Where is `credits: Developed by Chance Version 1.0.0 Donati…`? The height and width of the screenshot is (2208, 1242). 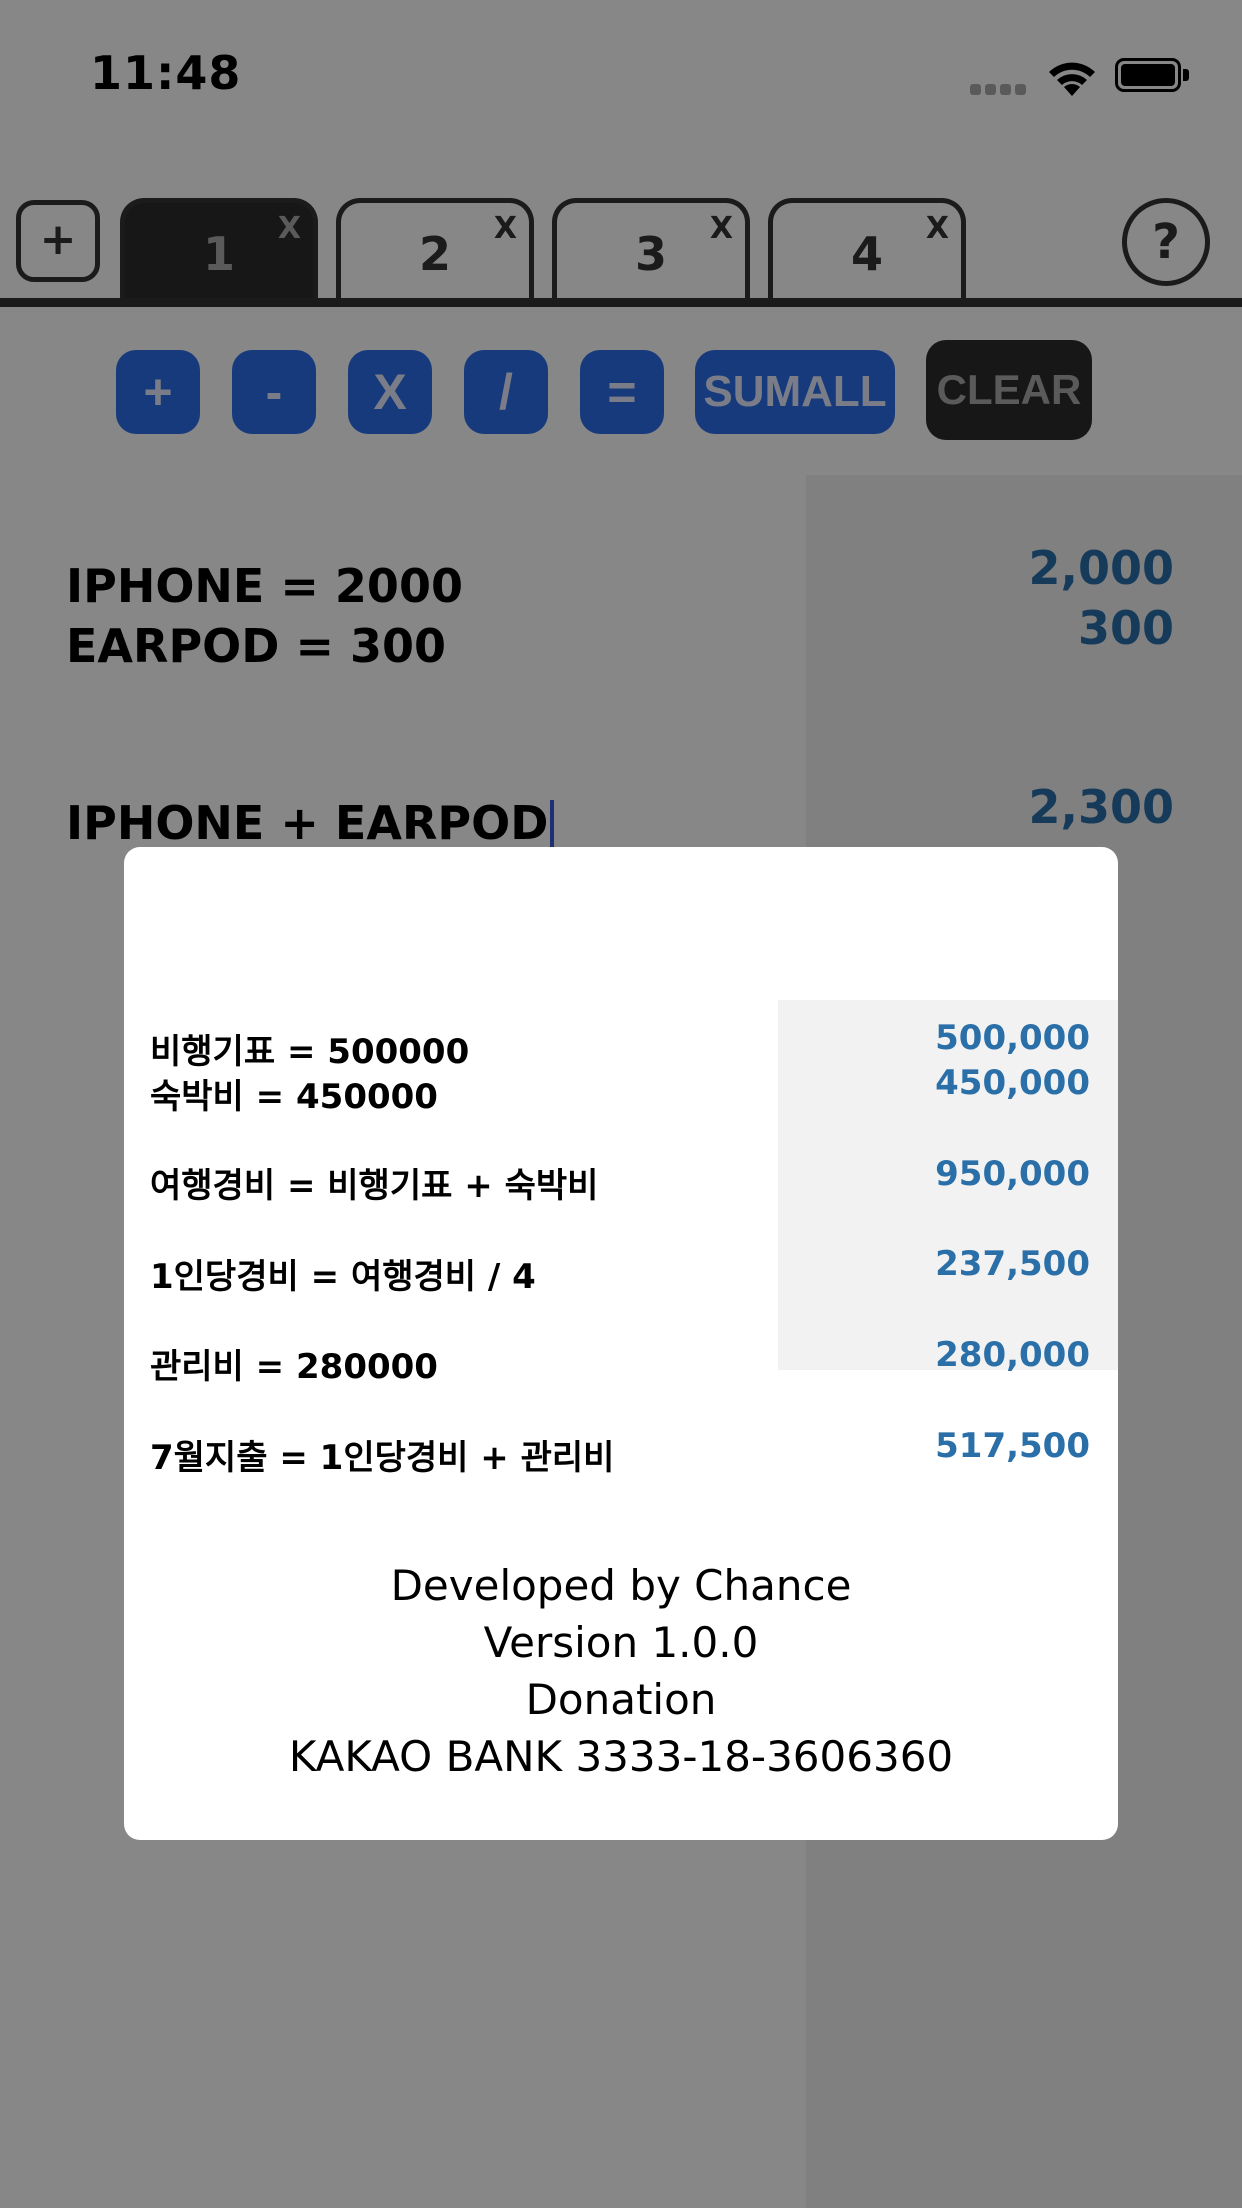
credits: Developed by Chance Version 1.0.0 Donati… is located at coordinates (621, 1671).